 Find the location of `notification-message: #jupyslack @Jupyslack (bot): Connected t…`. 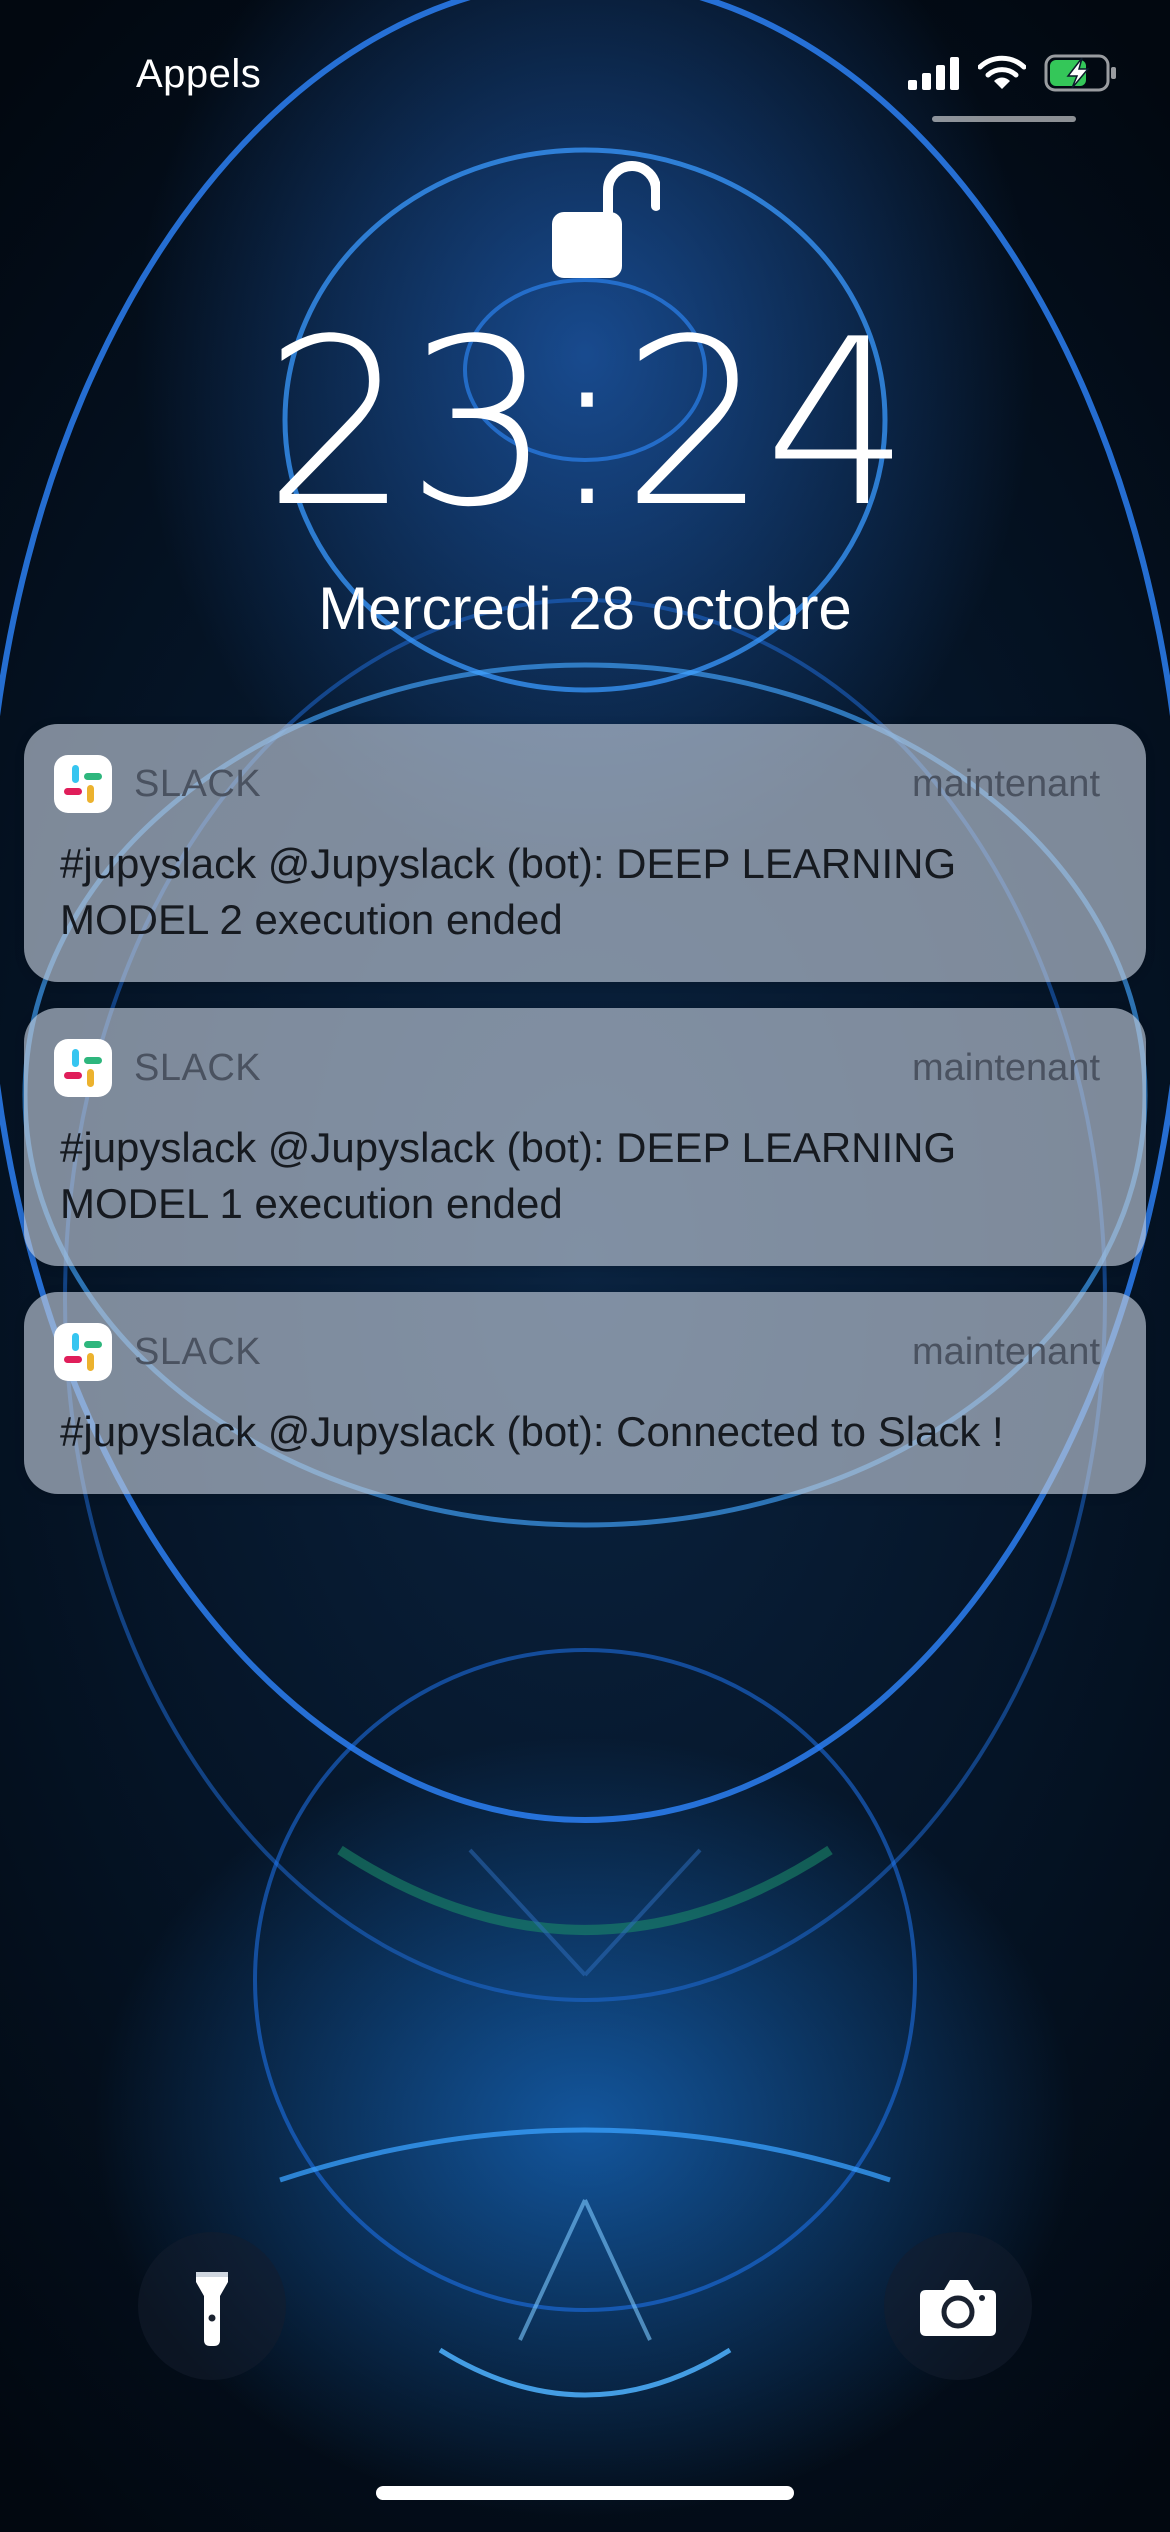

notification-message: #jupyslack @Jupyslack (bot): Connected t… is located at coordinates (532, 1431).